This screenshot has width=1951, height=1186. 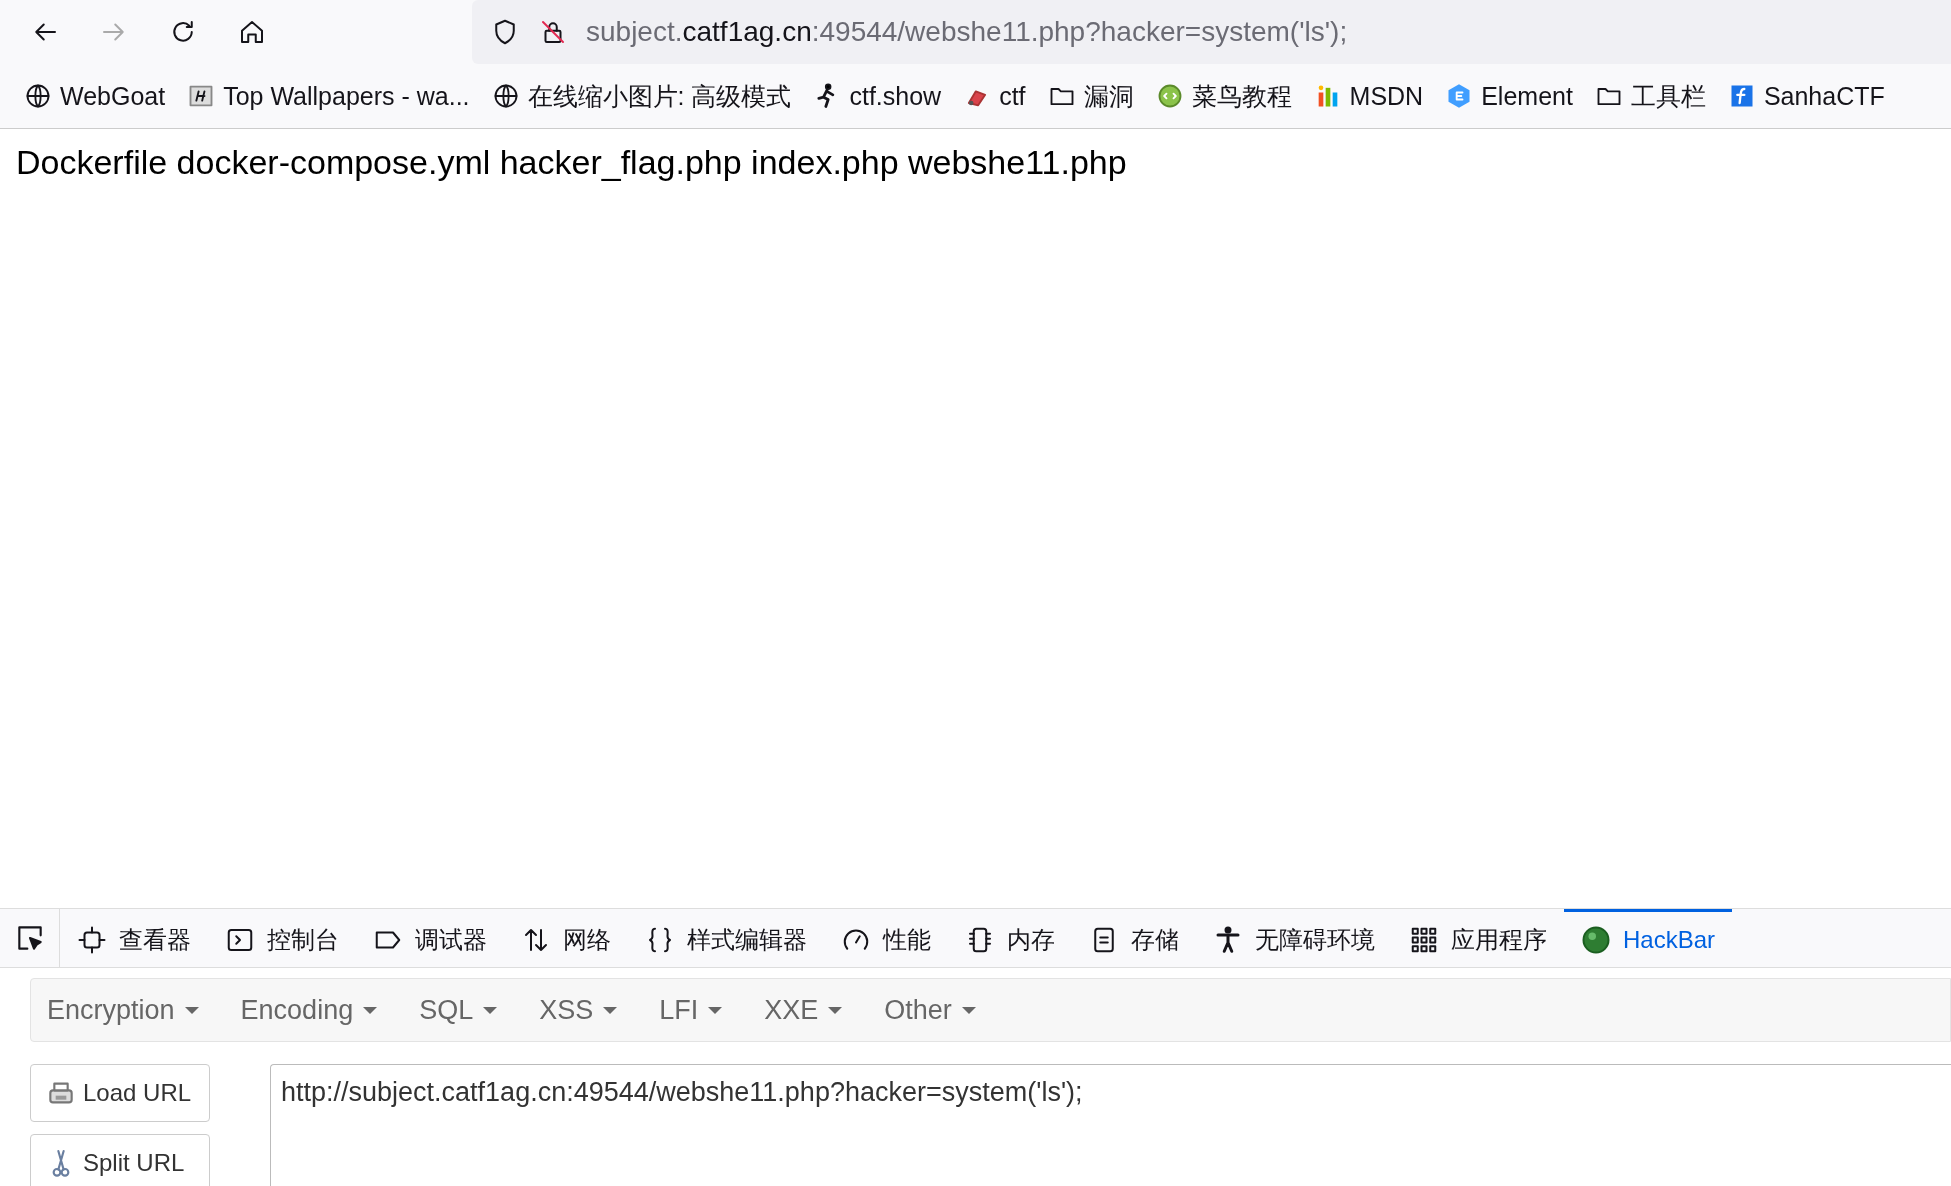 What do you see at coordinates (726, 938) in the screenshot?
I see `devtools-tab: 样式编辑器` at bounding box center [726, 938].